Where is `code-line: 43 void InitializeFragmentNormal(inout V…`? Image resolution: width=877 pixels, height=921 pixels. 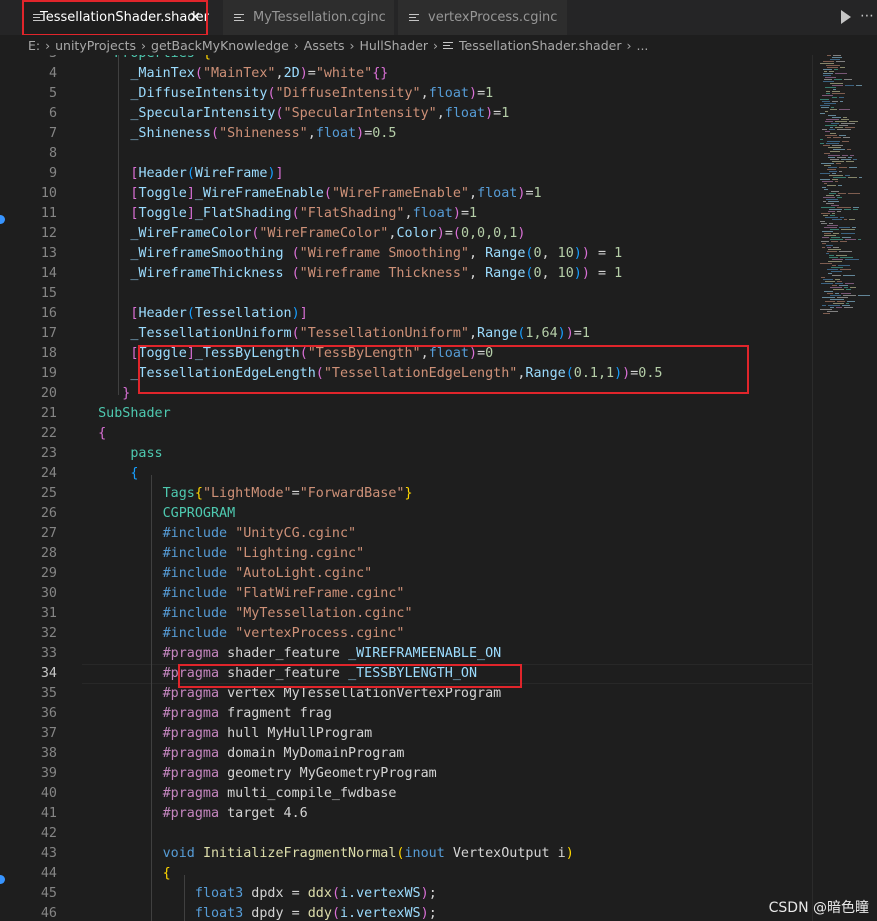 code-line: 43 void InitializeFragmentNormal(inout V… is located at coordinates (438, 854).